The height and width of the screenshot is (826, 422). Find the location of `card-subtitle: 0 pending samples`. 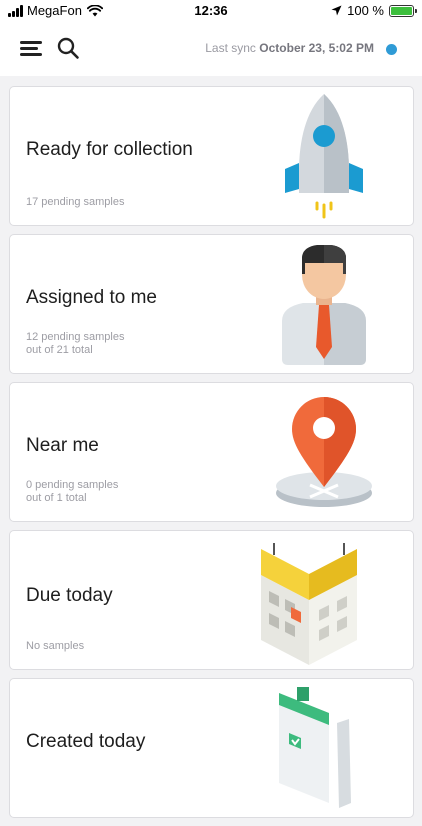

card-subtitle: 0 pending samples is located at coordinates (72, 485).